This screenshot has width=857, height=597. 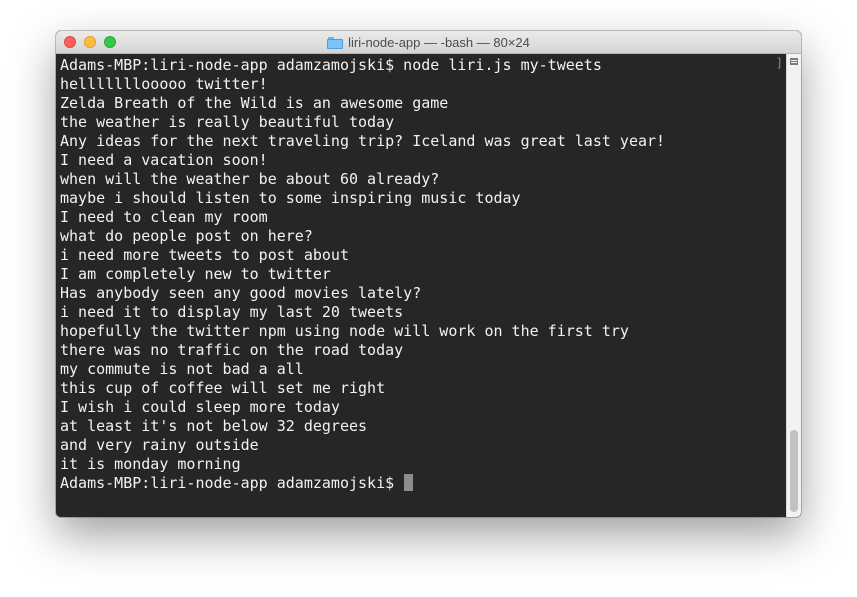 I want to click on tweet-line: my commute is not bad a all, so click(x=182, y=369).